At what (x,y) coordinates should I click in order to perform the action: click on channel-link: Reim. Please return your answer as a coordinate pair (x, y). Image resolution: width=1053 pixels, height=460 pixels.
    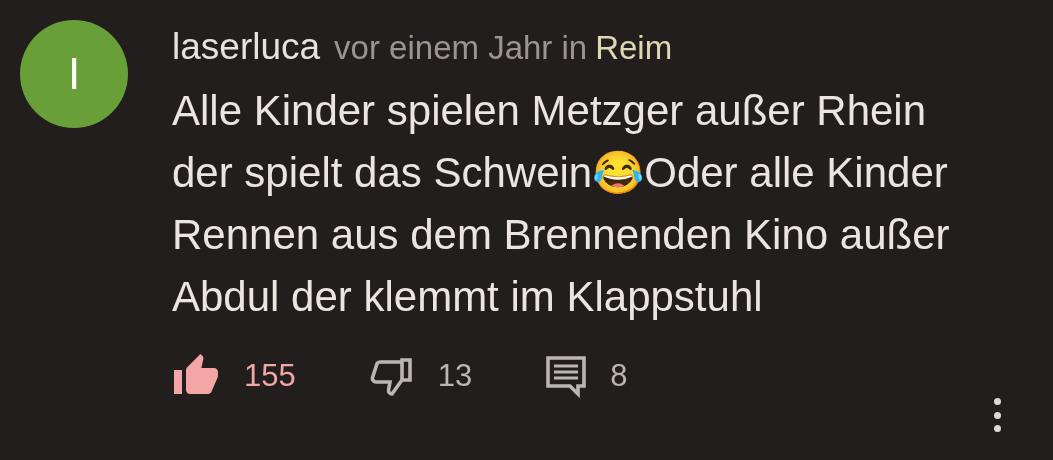
    Looking at the image, I should click on (634, 48).